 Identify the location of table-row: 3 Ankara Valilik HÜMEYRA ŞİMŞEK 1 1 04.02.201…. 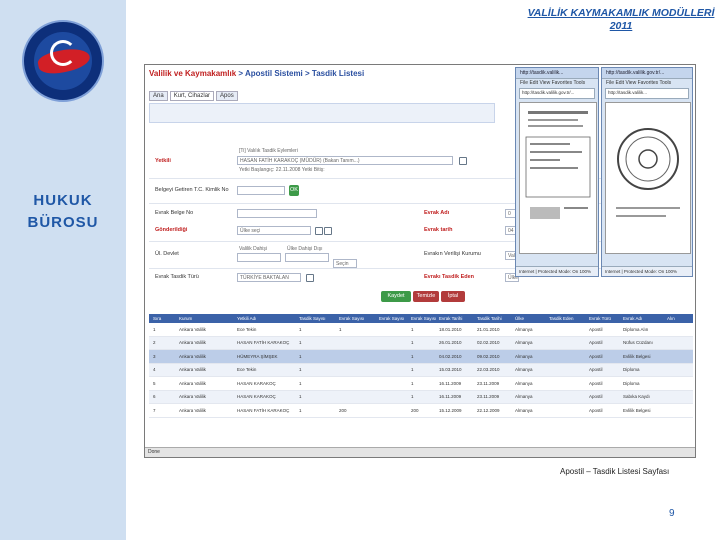
(421, 357).